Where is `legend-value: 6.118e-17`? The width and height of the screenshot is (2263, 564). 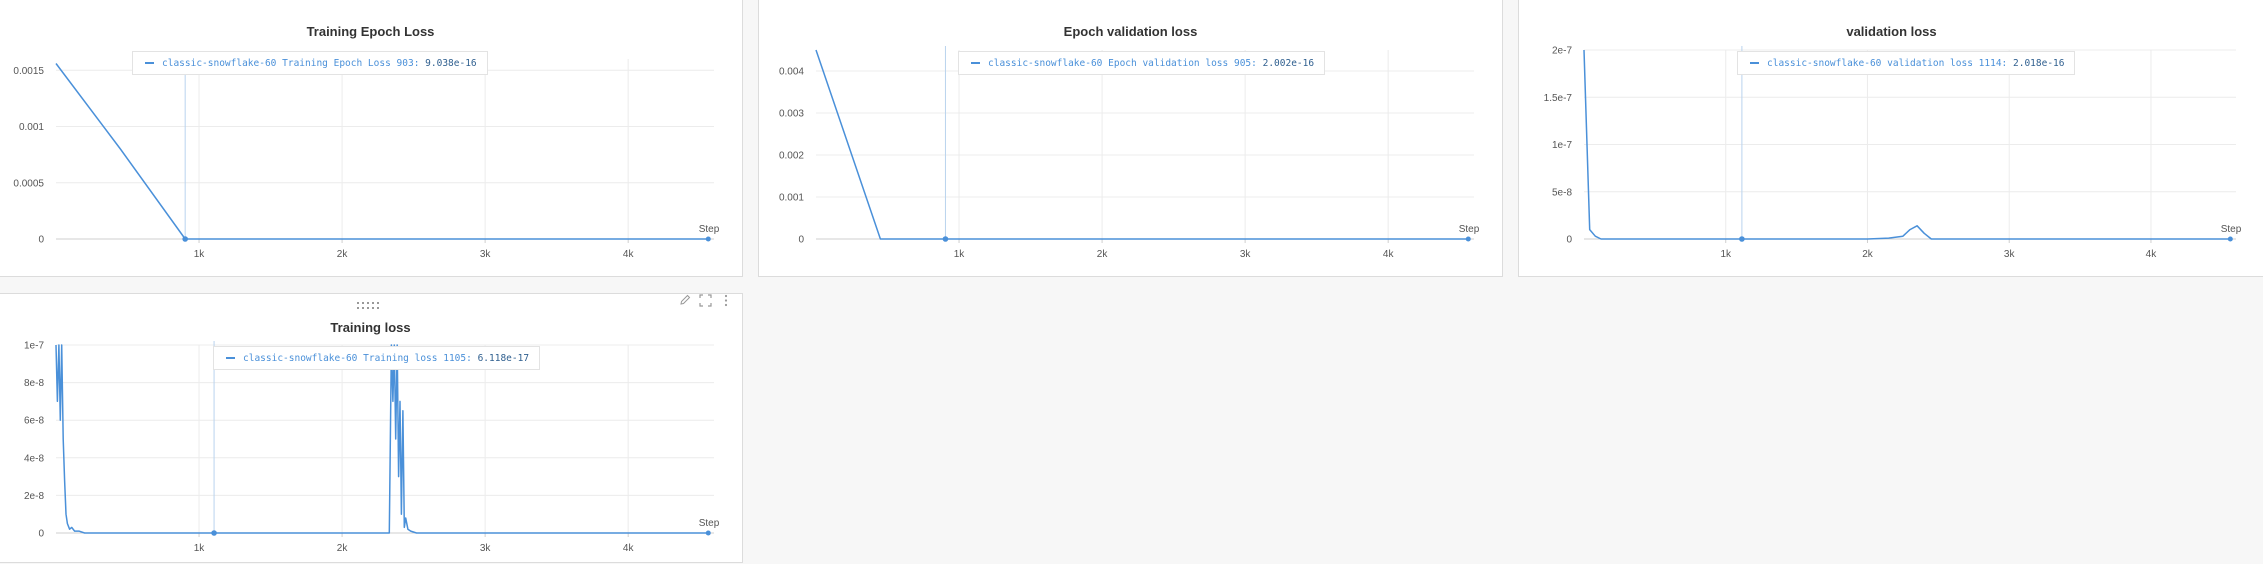 legend-value: 6.118e-17 is located at coordinates (503, 358).